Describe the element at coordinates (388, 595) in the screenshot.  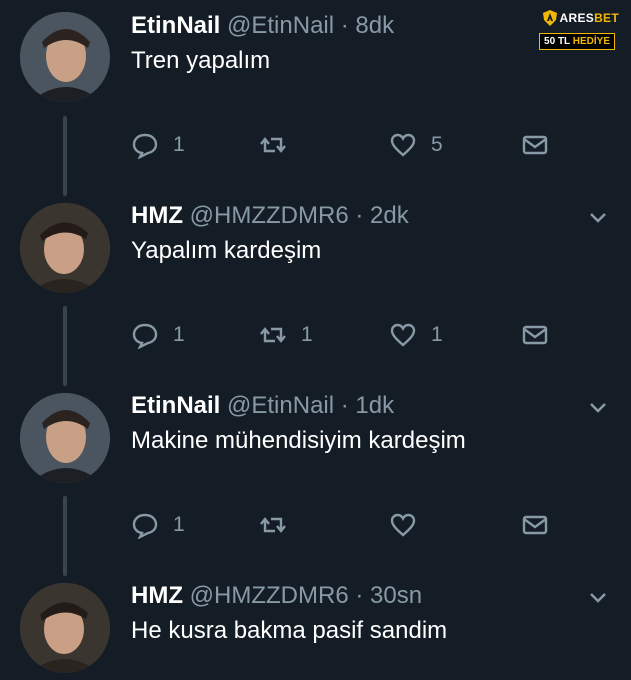
I see `timestamp: · 30sn` at that location.